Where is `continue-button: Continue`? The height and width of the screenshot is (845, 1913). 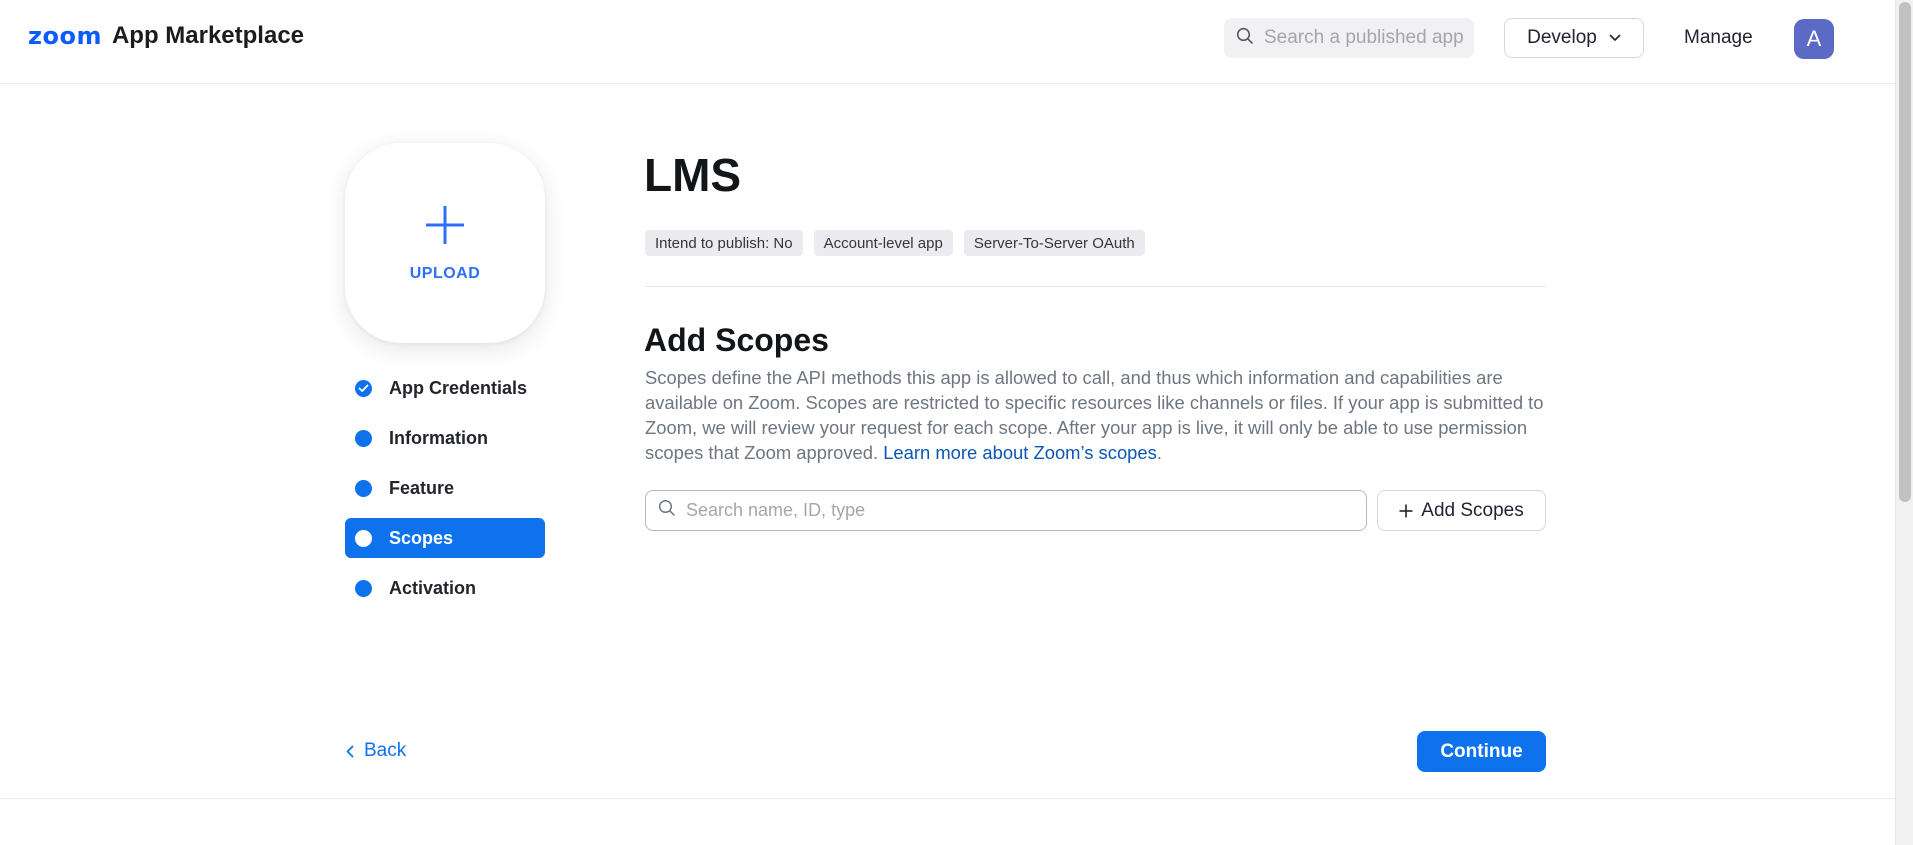 continue-button: Continue is located at coordinates (1481, 751).